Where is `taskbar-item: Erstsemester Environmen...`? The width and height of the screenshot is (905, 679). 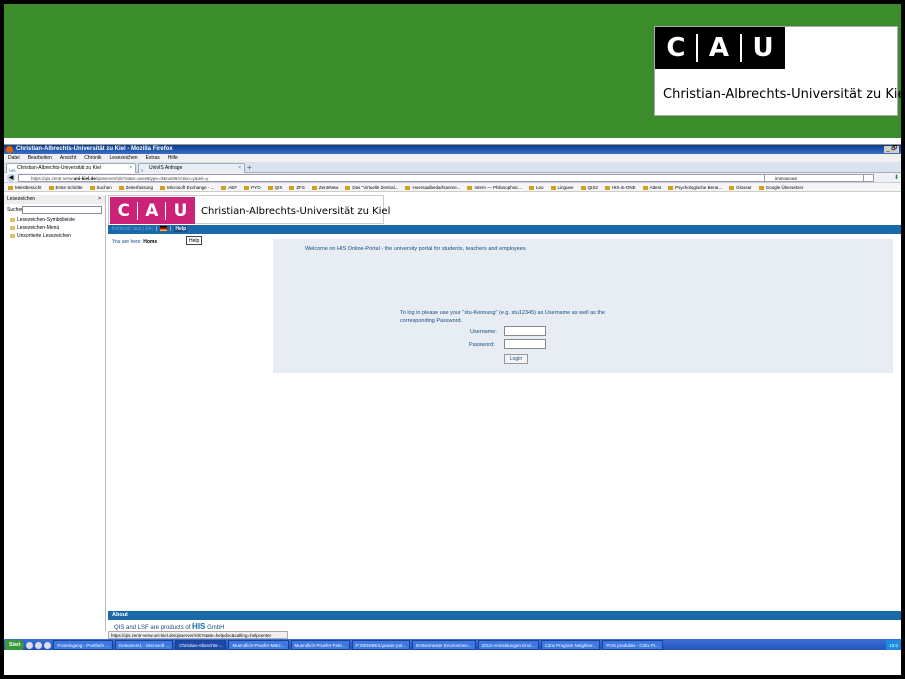 taskbar-item: Erstsemester Environmen... is located at coordinates (444, 645).